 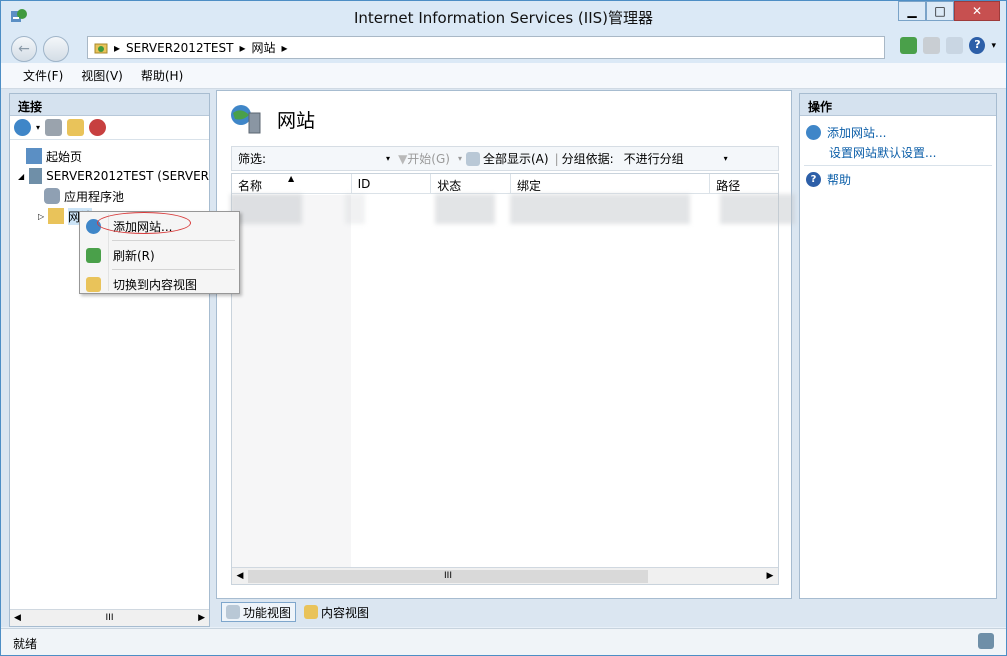 What do you see at coordinates (955, 45) in the screenshot?
I see `home-icon` at bounding box center [955, 45].